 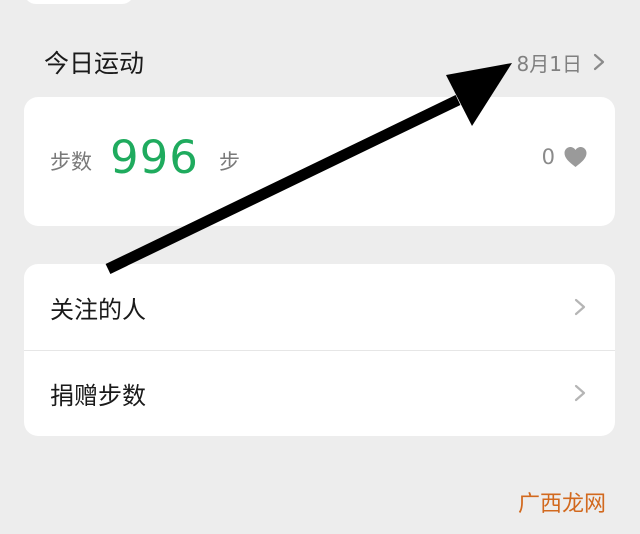 I want to click on section-title: 今日运动, so click(x=94, y=63).